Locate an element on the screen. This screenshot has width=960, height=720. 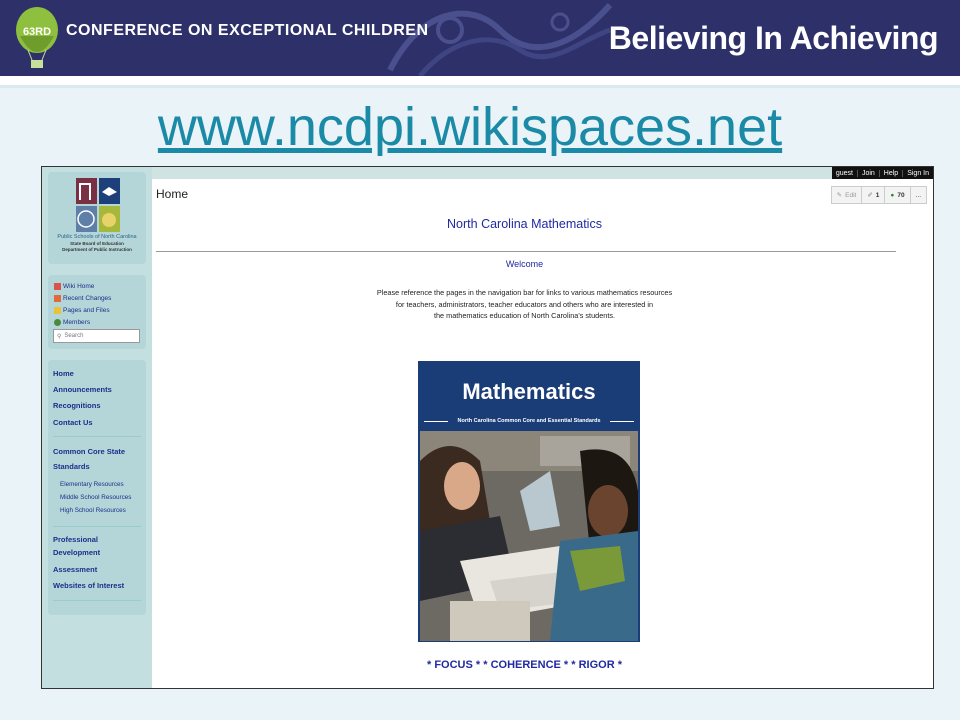
wiki-url-link: www.ncdpi.wikispaces.net is located at coordinates (470, 127).